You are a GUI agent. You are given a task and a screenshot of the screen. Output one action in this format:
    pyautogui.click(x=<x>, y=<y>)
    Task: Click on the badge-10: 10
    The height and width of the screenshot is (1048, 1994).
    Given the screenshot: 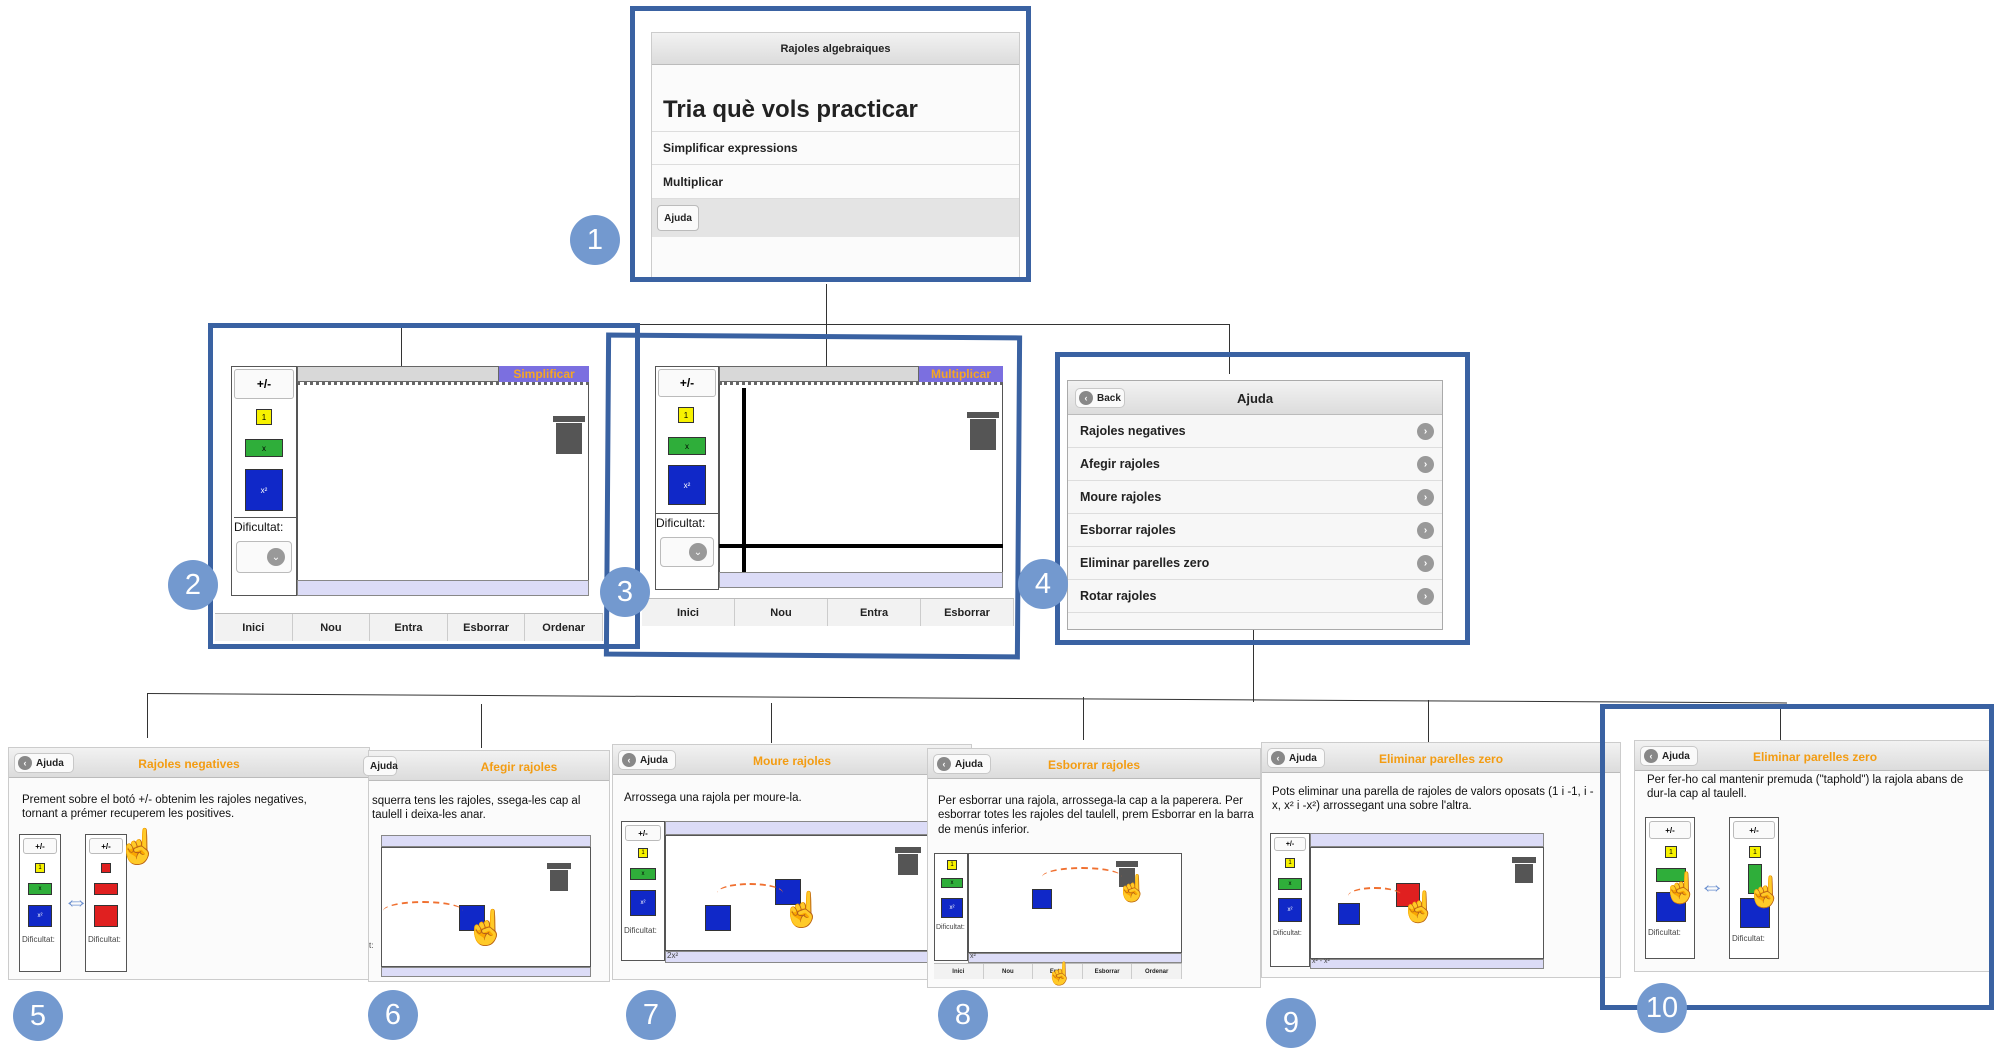 What is the action you would take?
    pyautogui.click(x=1662, y=1008)
    